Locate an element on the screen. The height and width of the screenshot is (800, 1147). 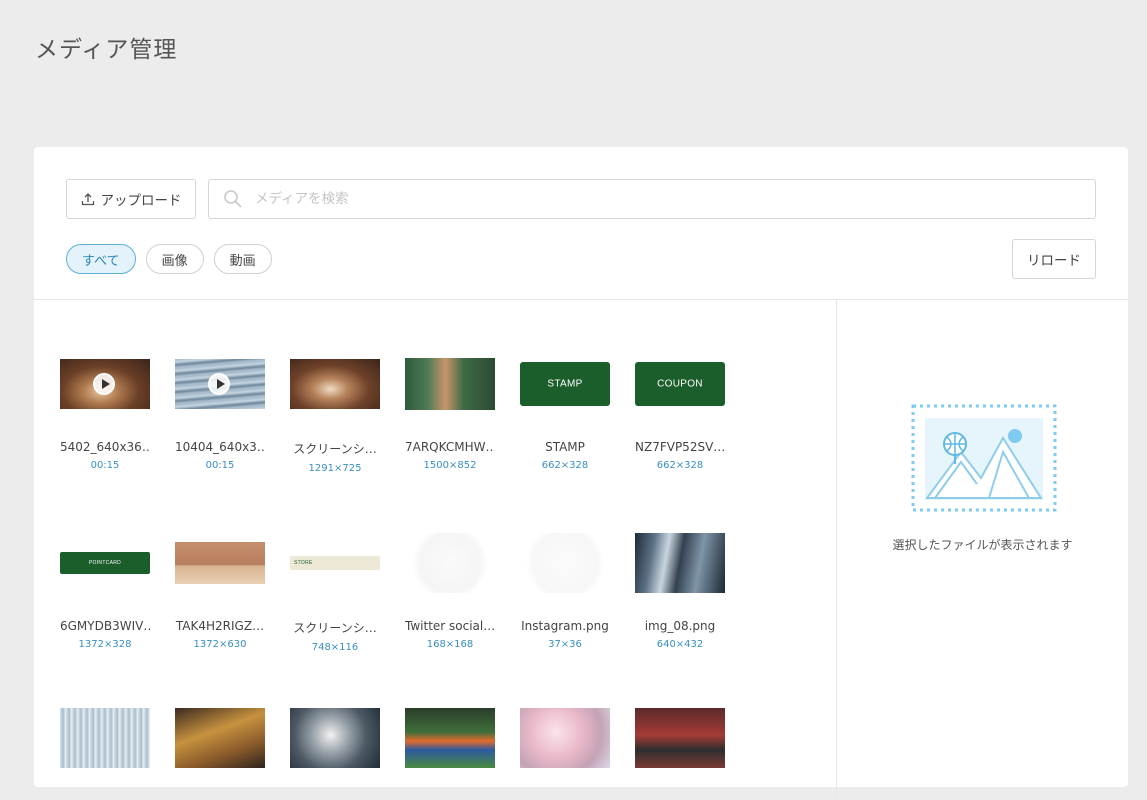
filter-chips: すべて 画像 動画 is located at coordinates (169, 259).